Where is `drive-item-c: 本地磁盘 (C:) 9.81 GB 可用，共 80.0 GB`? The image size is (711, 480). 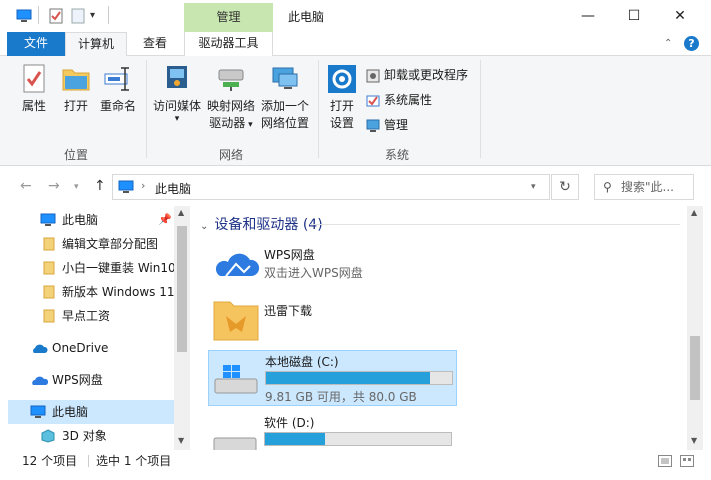 drive-item-c: 本地磁盘 (C:) 9.81 GB 可用，共 80.0 GB is located at coordinates (332, 378).